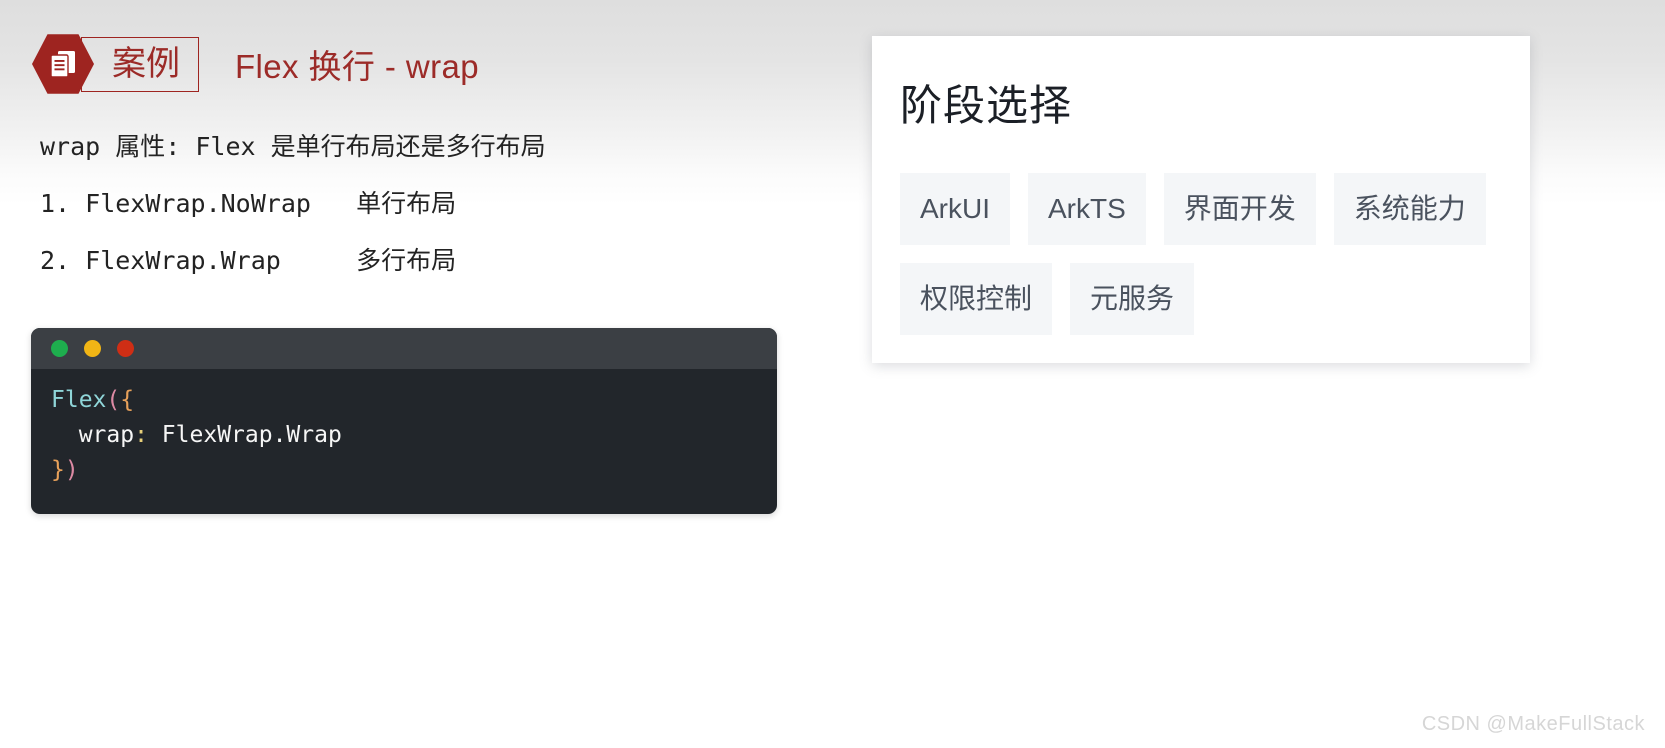 This screenshot has width=1665, height=748. Describe the element at coordinates (1409, 209) in the screenshot. I see `chip-item: 系统能力` at that location.